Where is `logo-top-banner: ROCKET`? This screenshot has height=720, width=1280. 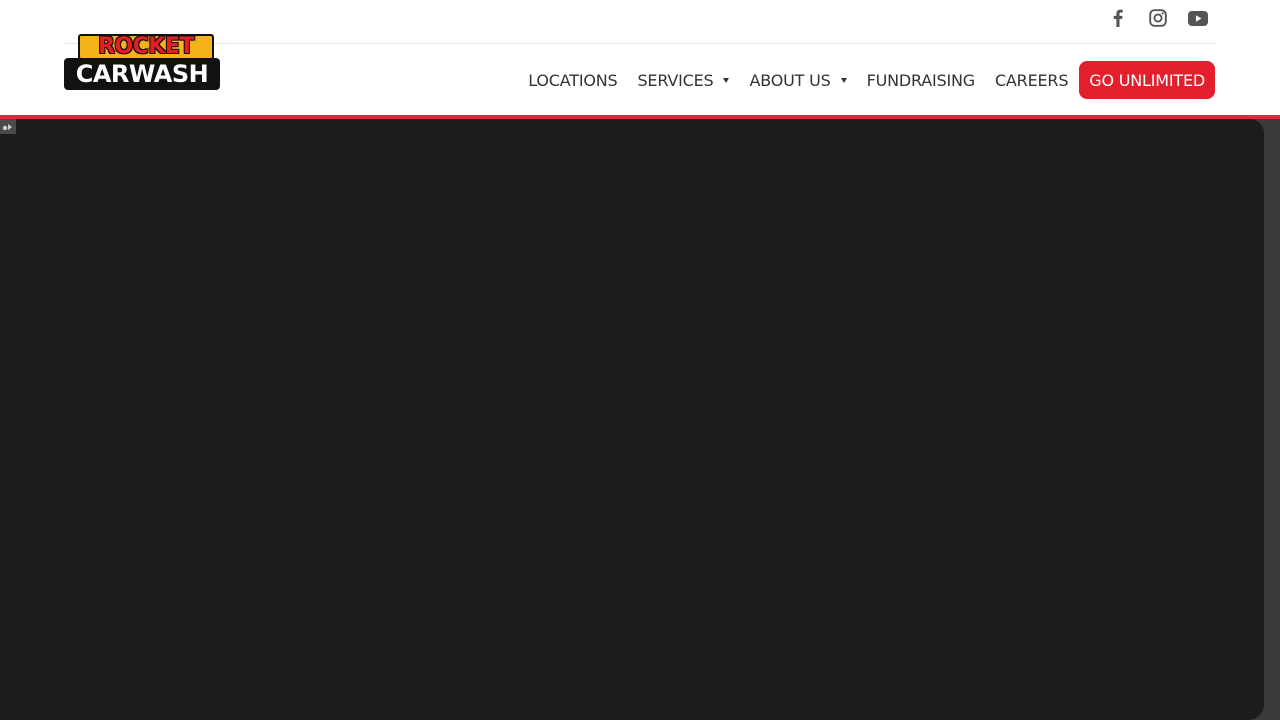 logo-top-banner: ROCKET is located at coordinates (146, 47).